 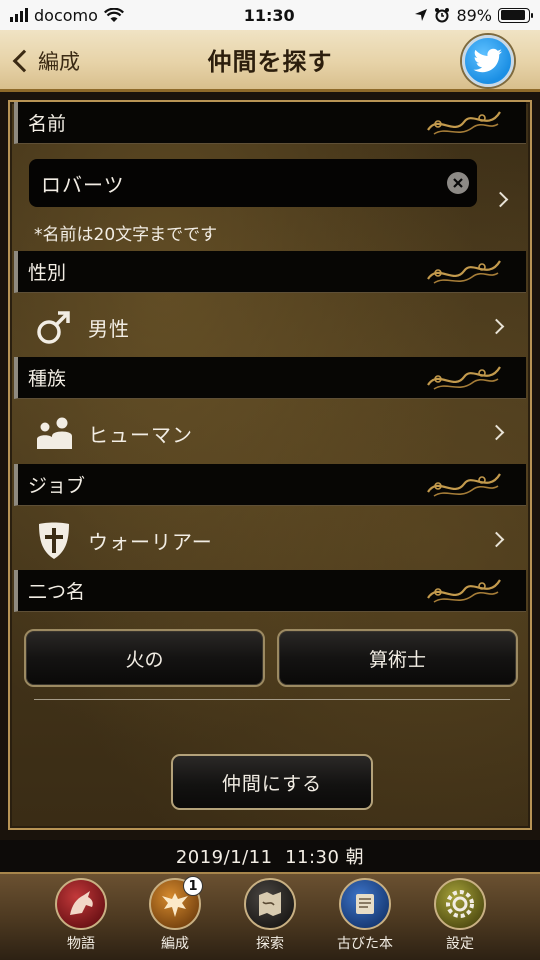 I want to click on recruit-button: 仲間にする, so click(x=272, y=782).